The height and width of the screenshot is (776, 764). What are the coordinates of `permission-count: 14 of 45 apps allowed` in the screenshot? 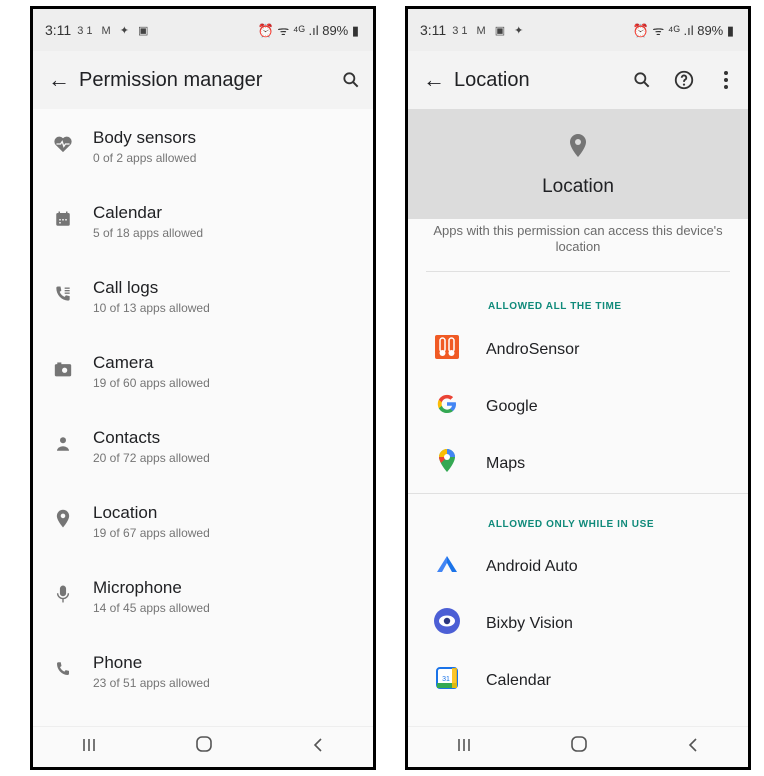 It's located at (151, 608).